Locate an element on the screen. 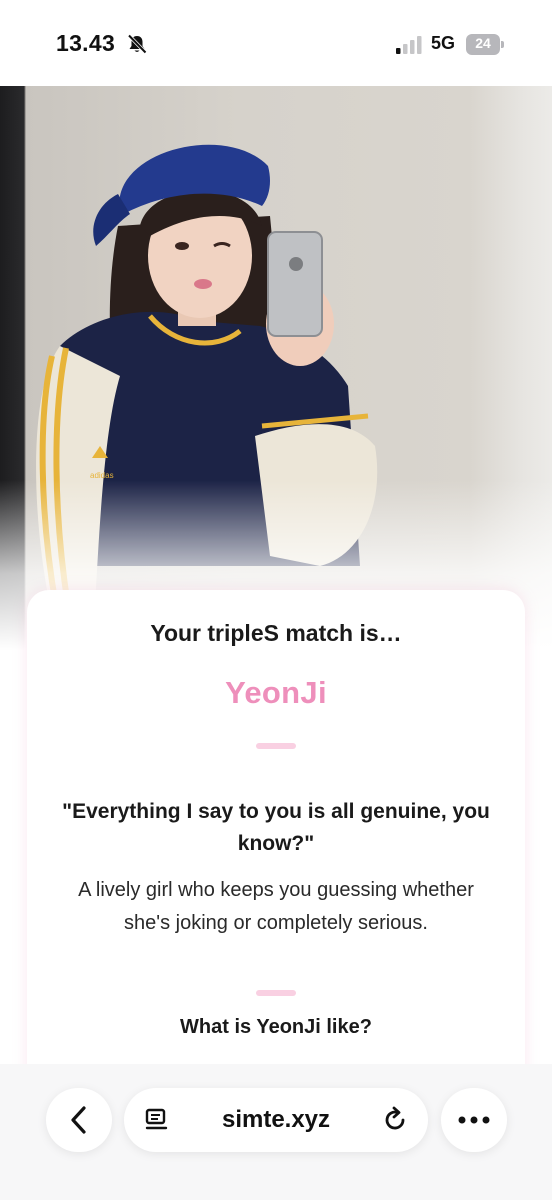 Image resolution: width=552 pixels, height=1200 pixels. more-icon is located at coordinates (474, 1120).